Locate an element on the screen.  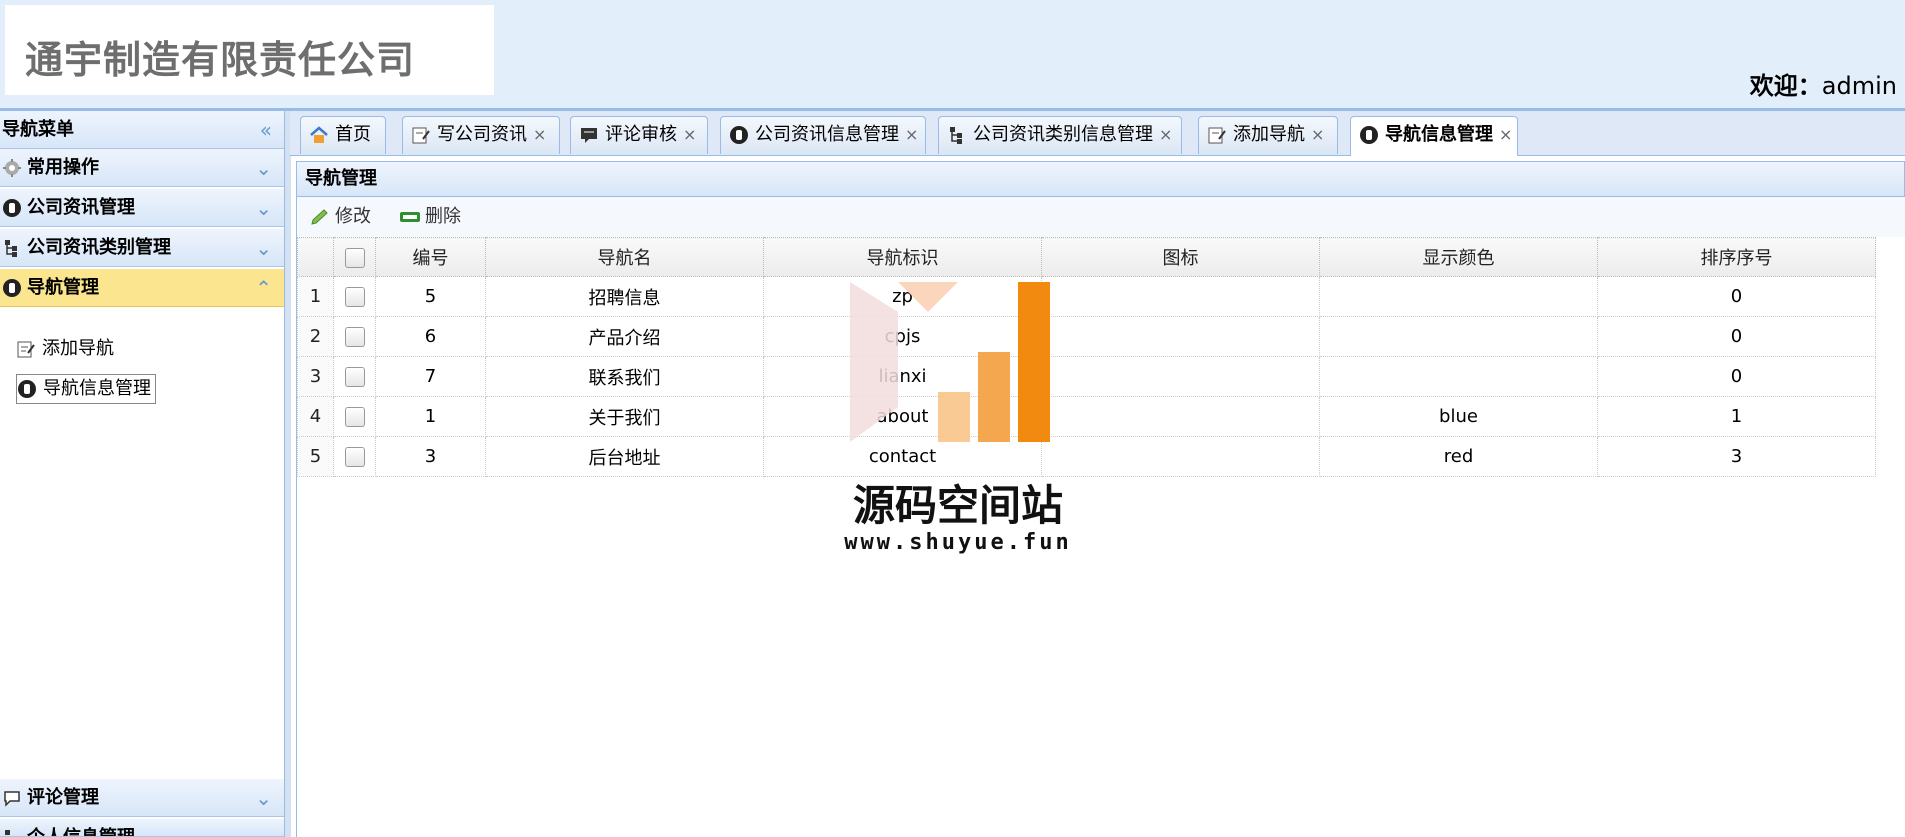
sidebar-section-news-category: 公司资讯类别管理 ⌄ is located at coordinates (142, 248).